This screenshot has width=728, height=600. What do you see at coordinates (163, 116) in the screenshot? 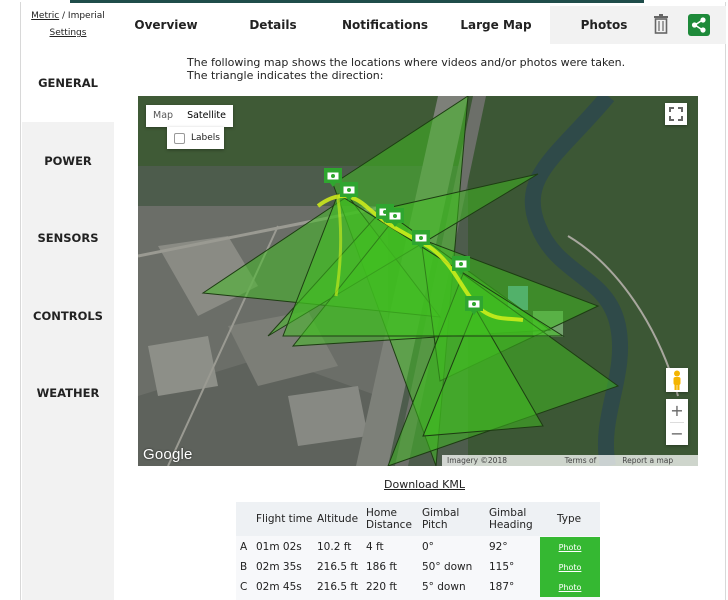
I see `map-type-map-button: Map` at bounding box center [163, 116].